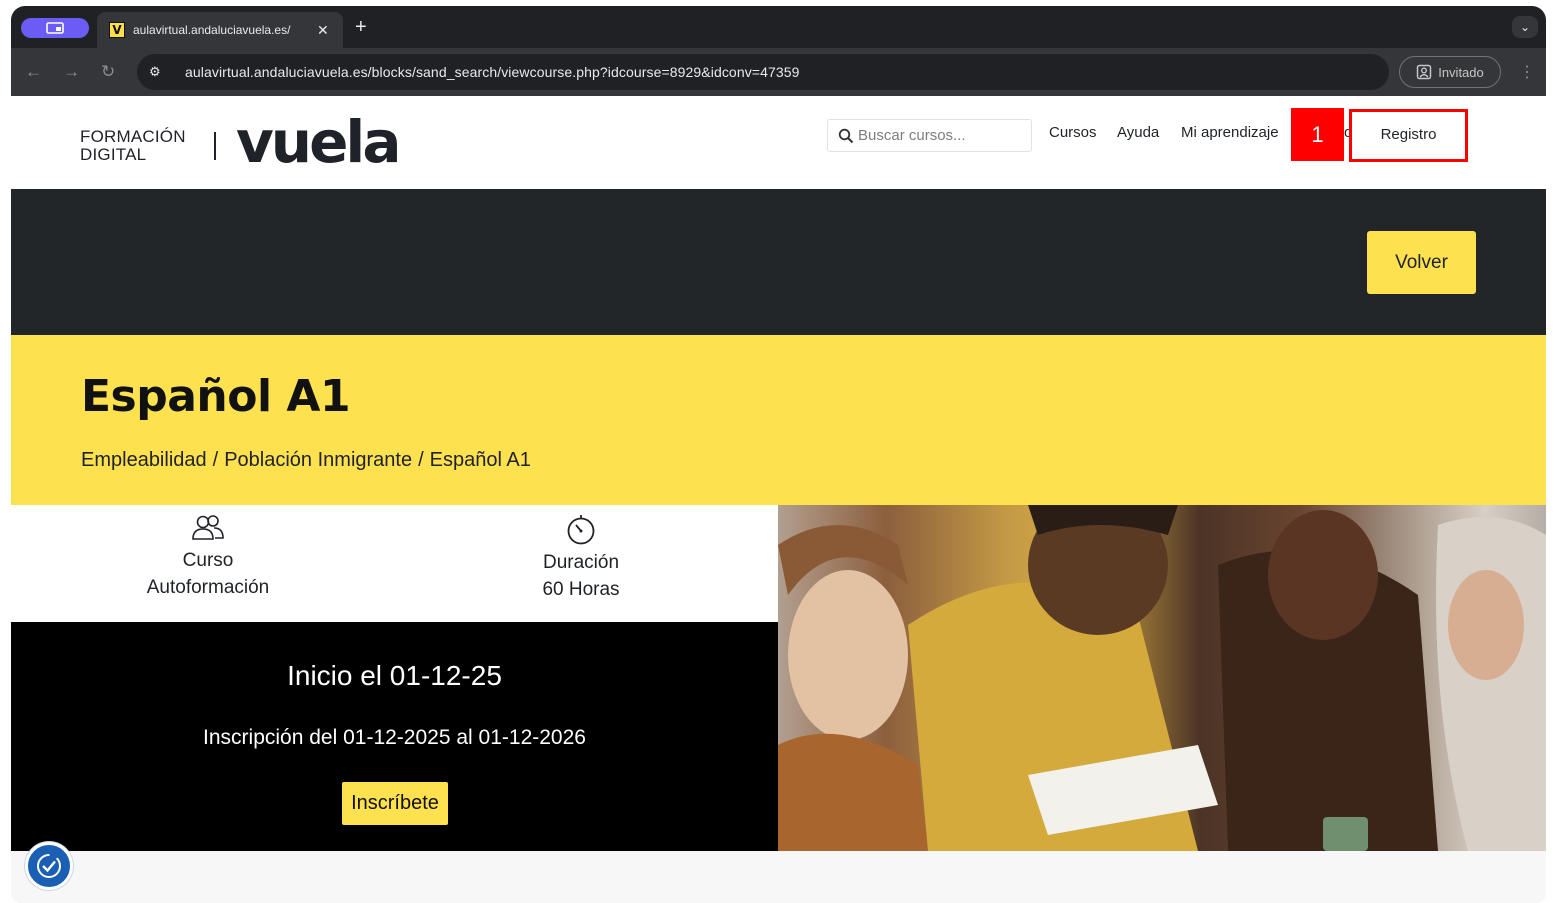  What do you see at coordinates (778, 27) in the screenshot?
I see `tab-strip: V aulavirtual.andaluciavuela.es/ ✕ + ⌄` at bounding box center [778, 27].